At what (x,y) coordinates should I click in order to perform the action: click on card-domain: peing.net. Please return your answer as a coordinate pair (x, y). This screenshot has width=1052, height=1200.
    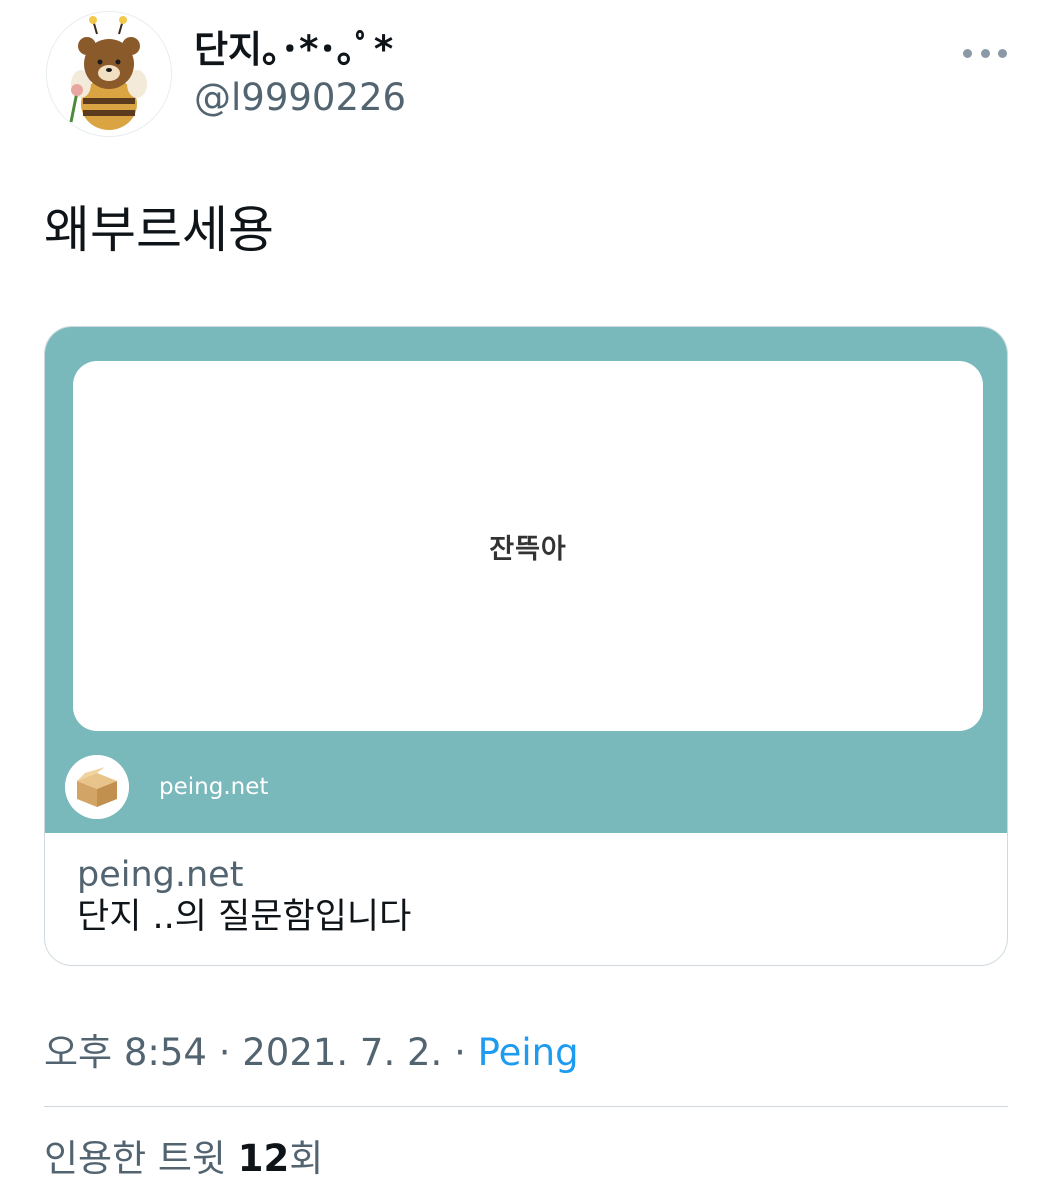
    Looking at the image, I should click on (160, 875).